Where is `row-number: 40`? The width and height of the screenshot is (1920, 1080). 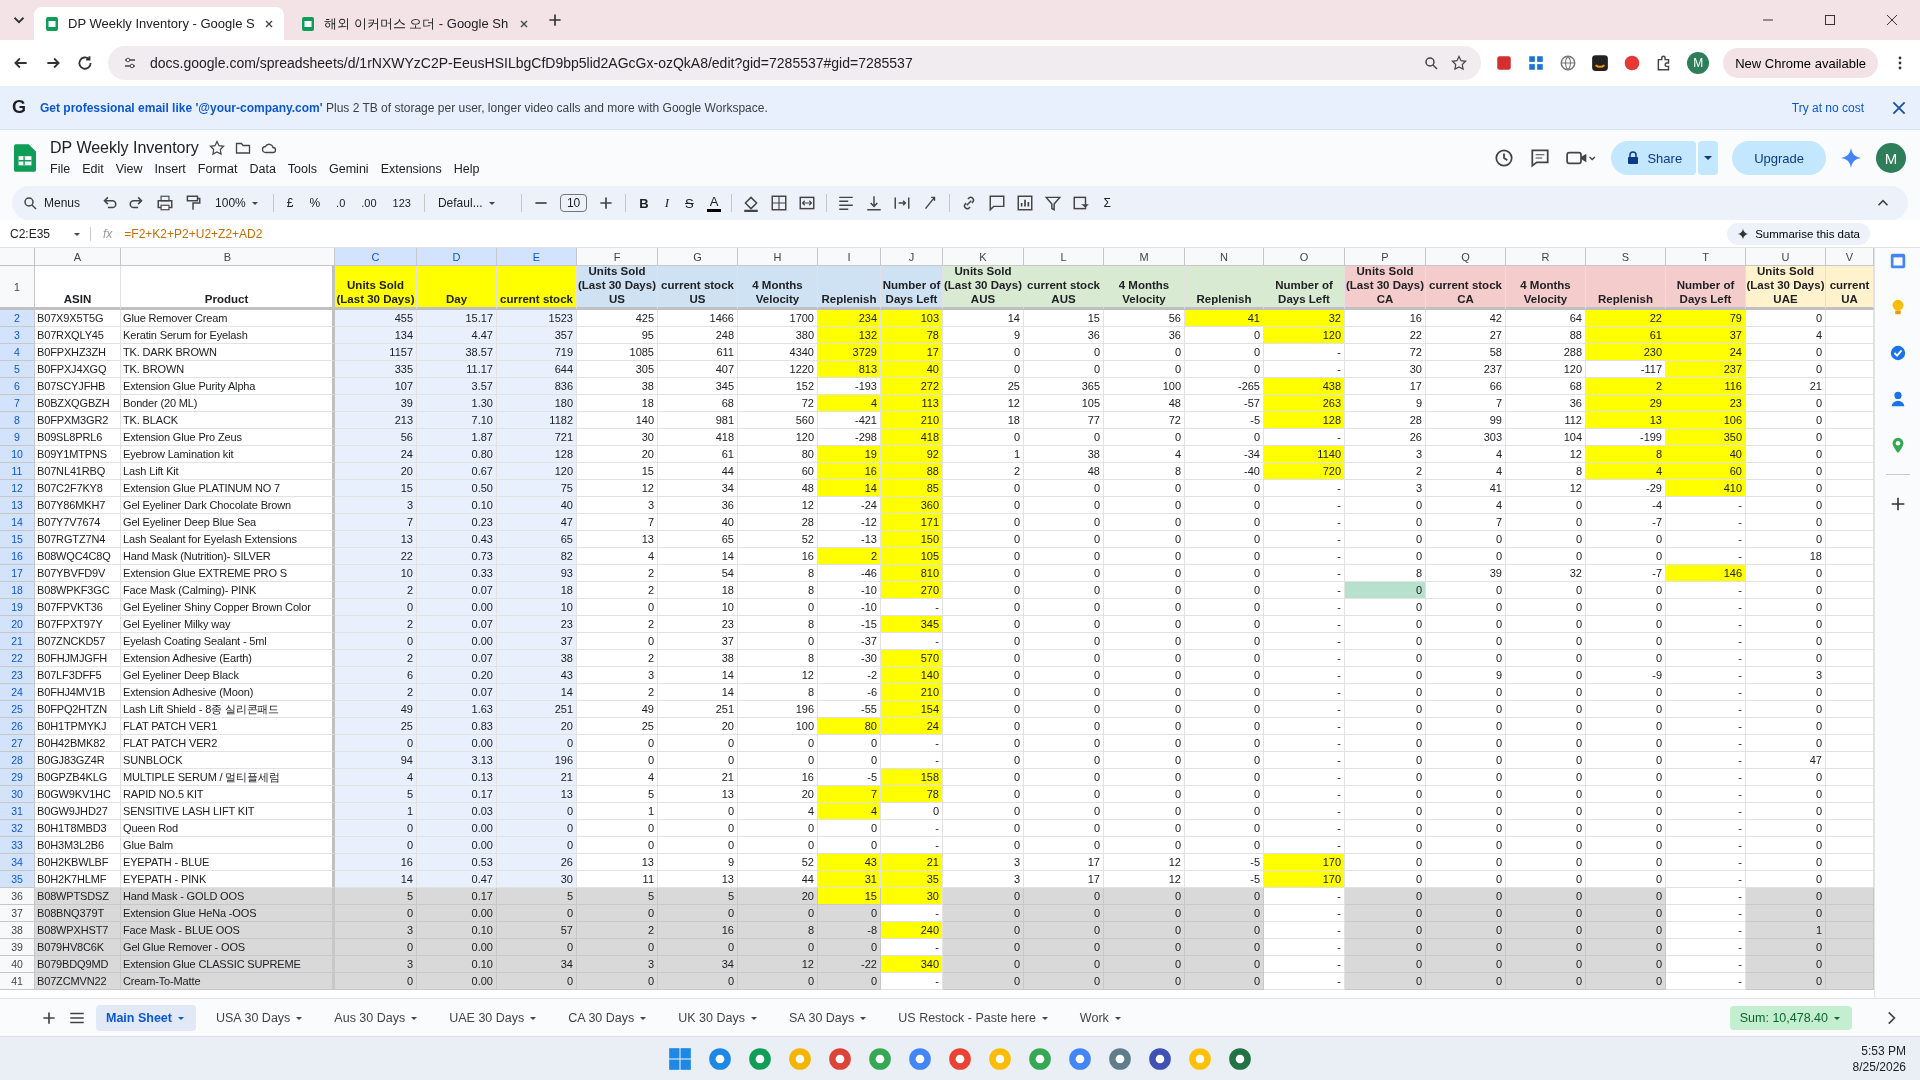
row-number: 40 is located at coordinates (17, 964).